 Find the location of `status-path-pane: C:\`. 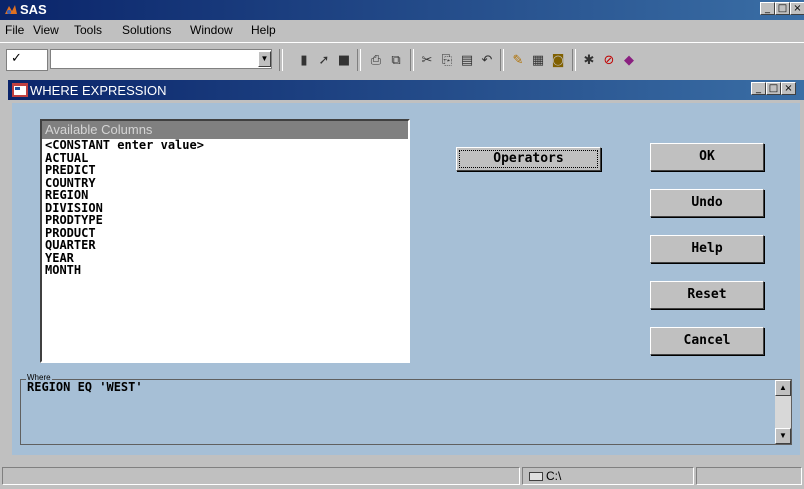

status-path-pane: C:\ is located at coordinates (608, 476).